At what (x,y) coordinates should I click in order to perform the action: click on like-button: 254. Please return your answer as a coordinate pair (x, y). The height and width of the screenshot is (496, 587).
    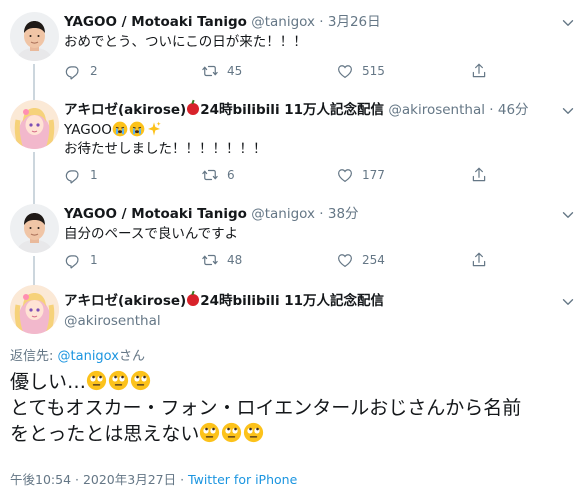
    Looking at the image, I should click on (360, 260).